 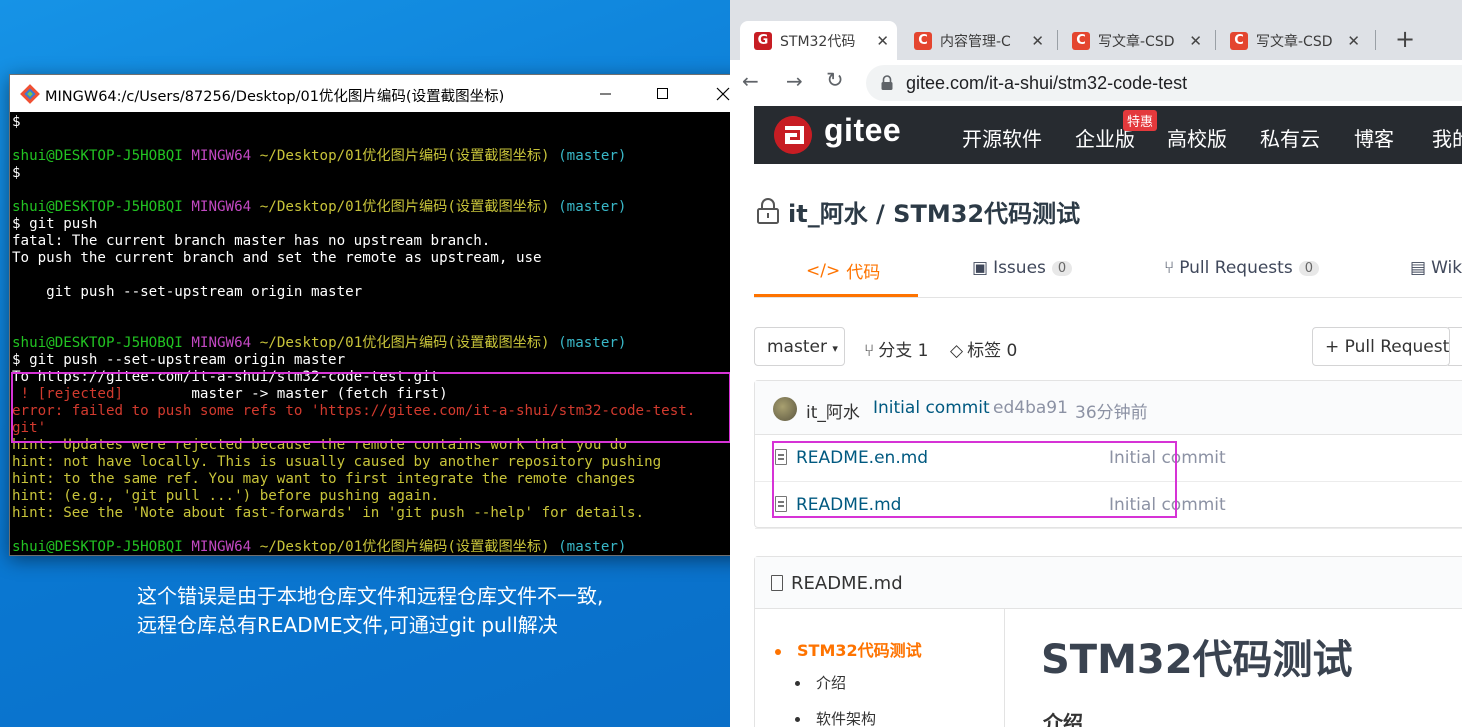 I want to click on url-input: gitee.com/it-a-shui/stm32-code-test, so click(x=1164, y=83).